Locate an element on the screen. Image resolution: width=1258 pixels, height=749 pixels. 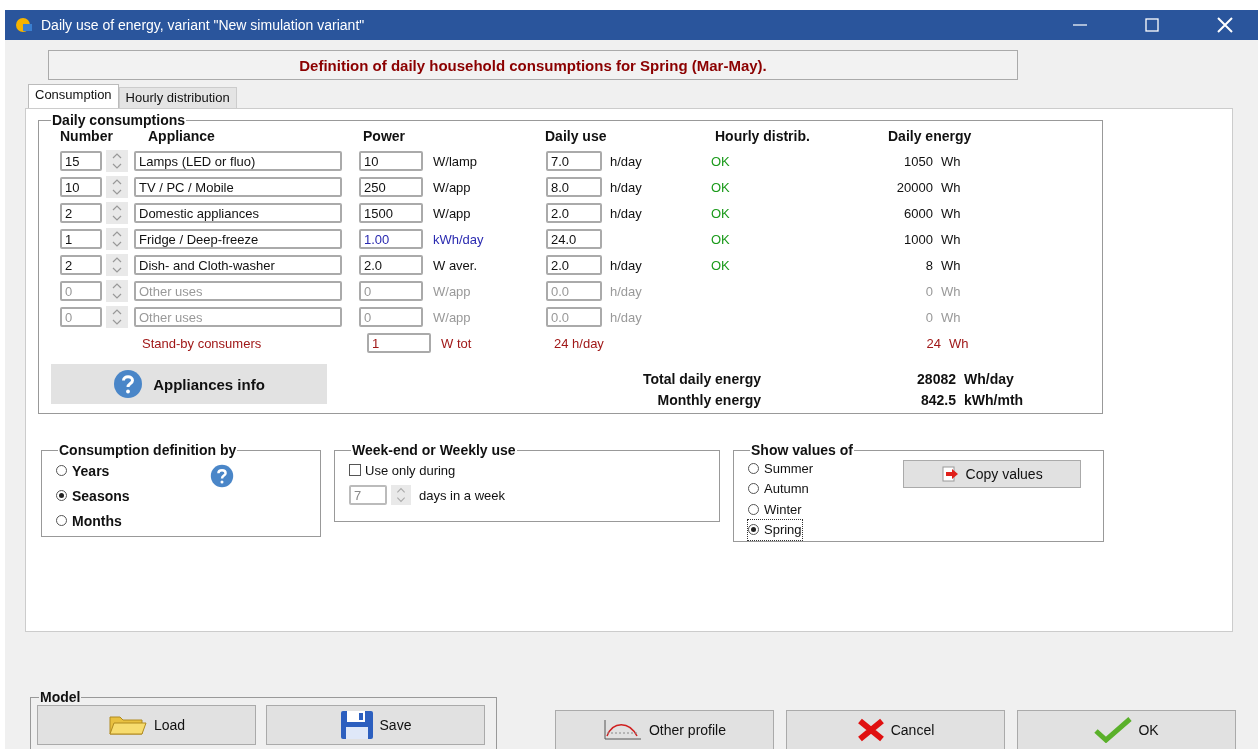
tab: Consumption is located at coordinates (73, 96).